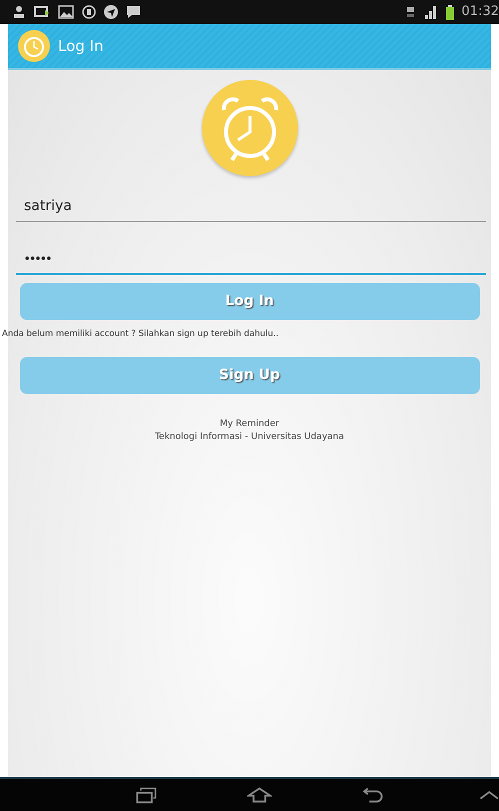 Image resolution: width=499 pixels, height=811 pixels. I want to click on person-icon, so click(19, 12).